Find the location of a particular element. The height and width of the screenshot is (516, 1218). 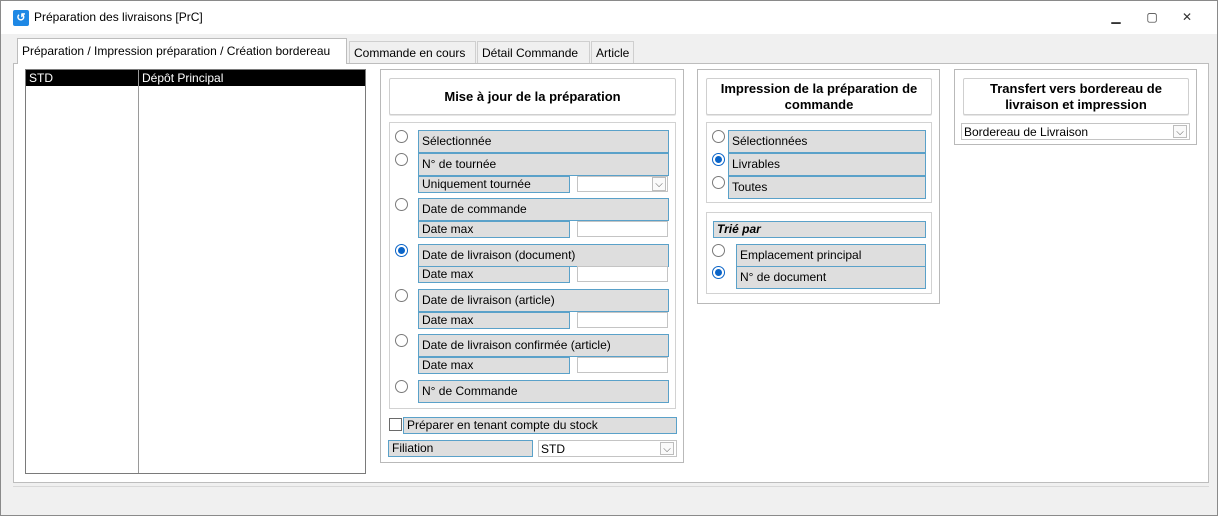

radio-emplacement-principal is located at coordinates (718, 250).